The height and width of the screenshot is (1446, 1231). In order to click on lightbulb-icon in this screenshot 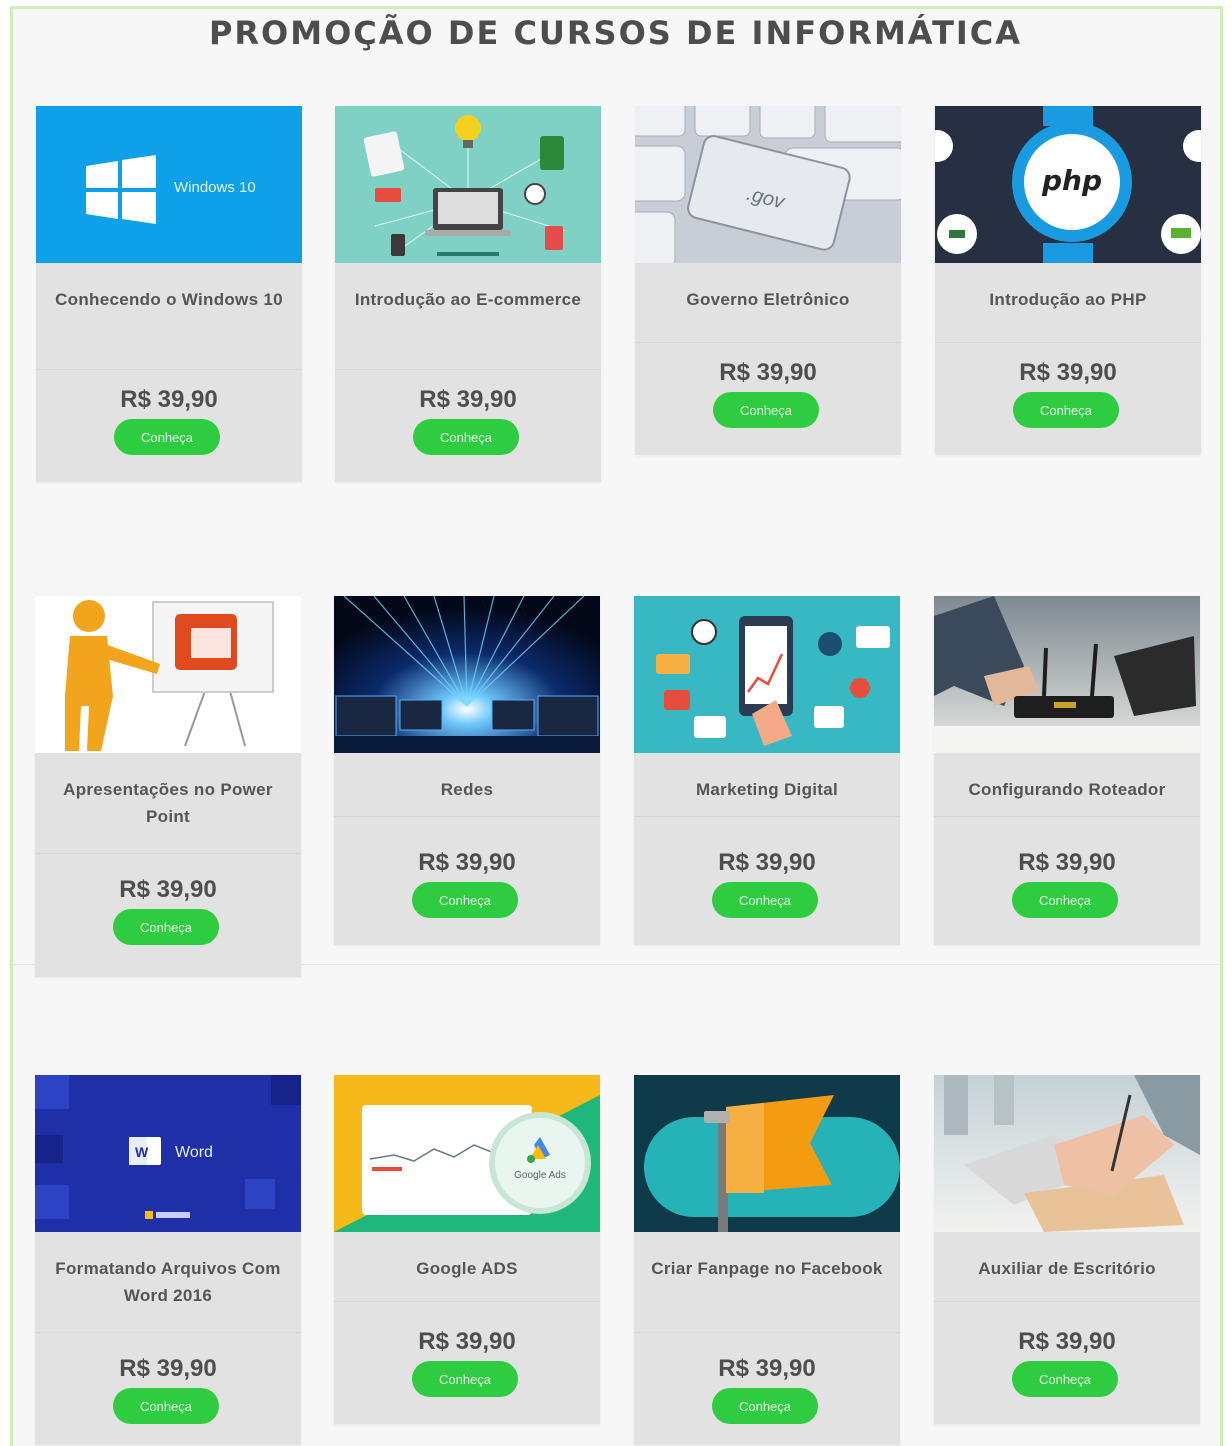, I will do `click(468, 128)`.